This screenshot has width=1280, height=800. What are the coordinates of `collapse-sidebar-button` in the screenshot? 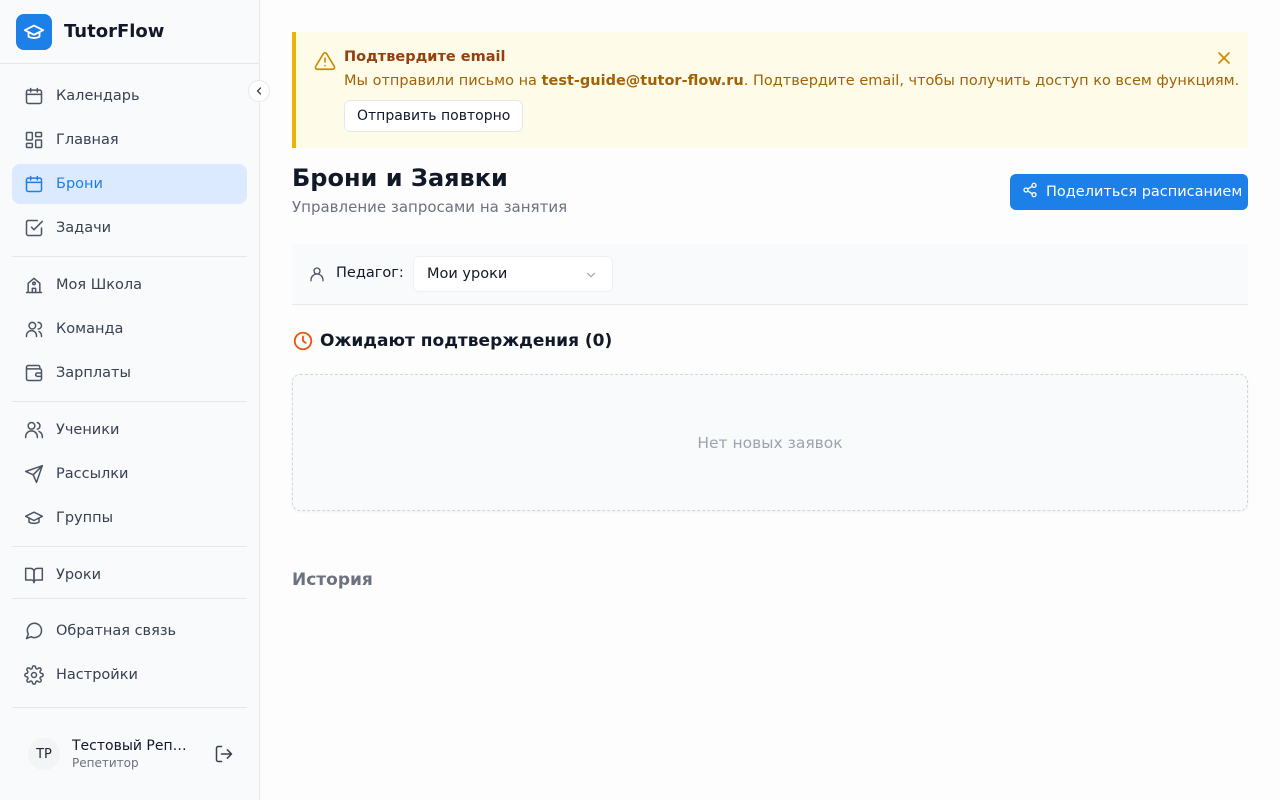 It's located at (259, 91).